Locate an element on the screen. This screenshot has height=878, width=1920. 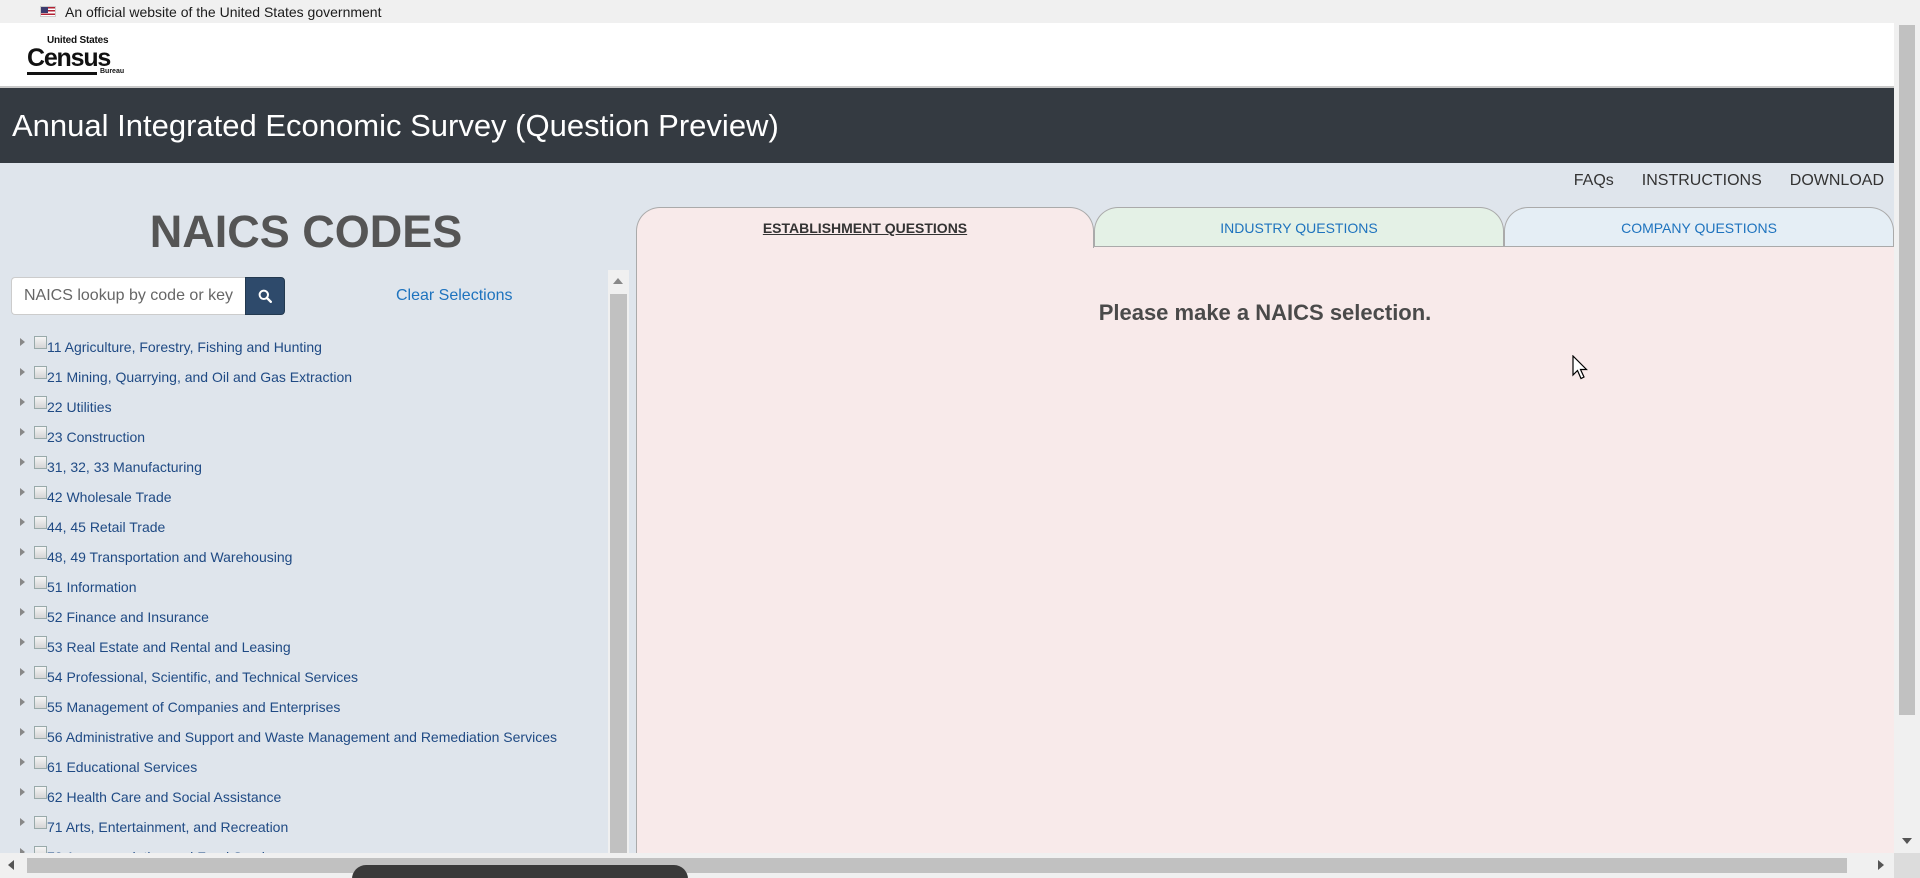
naics-heading: NAICS CODES is located at coordinates (306, 231).